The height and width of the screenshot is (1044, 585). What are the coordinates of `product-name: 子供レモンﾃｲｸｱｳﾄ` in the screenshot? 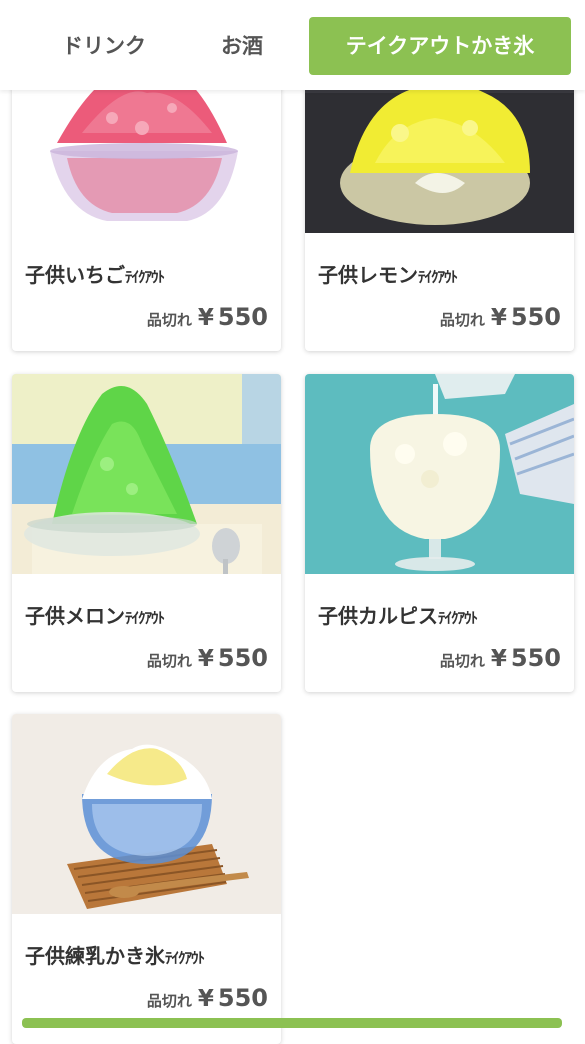 It's located at (388, 275).